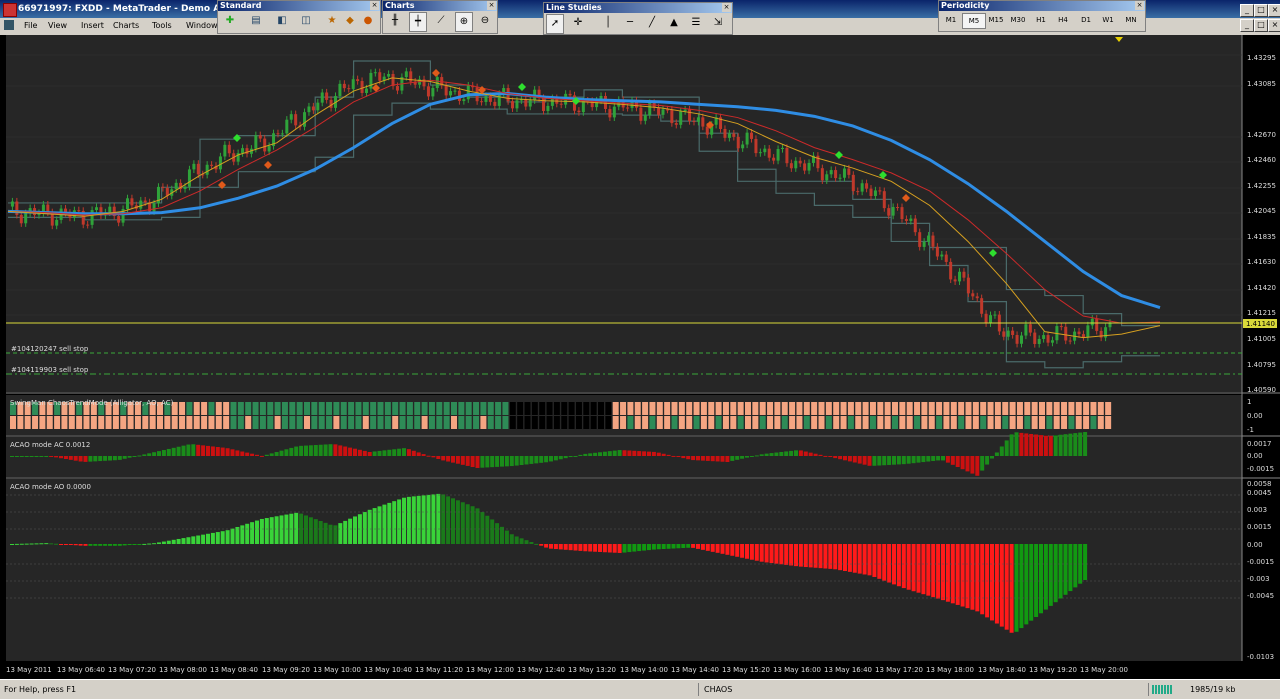  I want to click on navigator-icon: ★, so click(332, 21).